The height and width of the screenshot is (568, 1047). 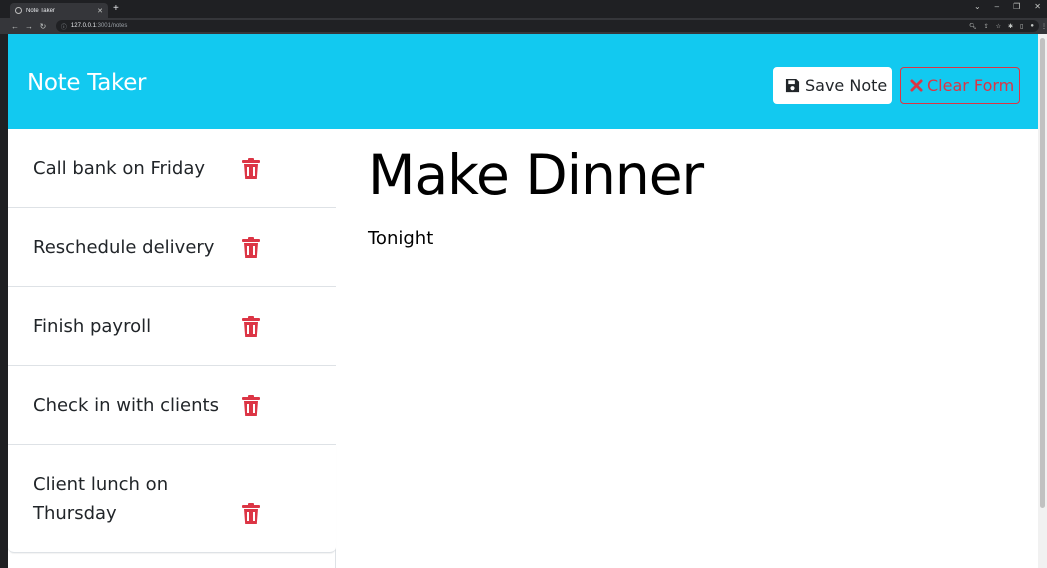 I want to click on note-item-title: Finish payroll, so click(x=92, y=326).